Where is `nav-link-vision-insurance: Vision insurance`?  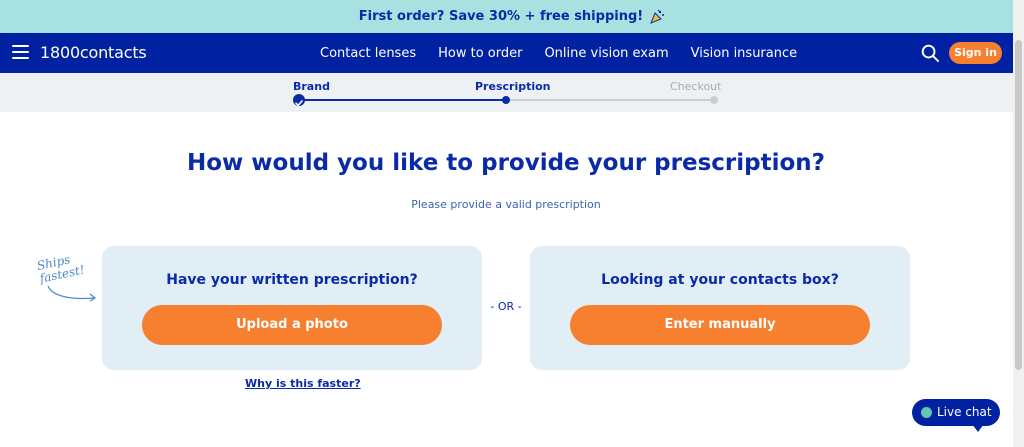 nav-link-vision-insurance: Vision insurance is located at coordinates (744, 53).